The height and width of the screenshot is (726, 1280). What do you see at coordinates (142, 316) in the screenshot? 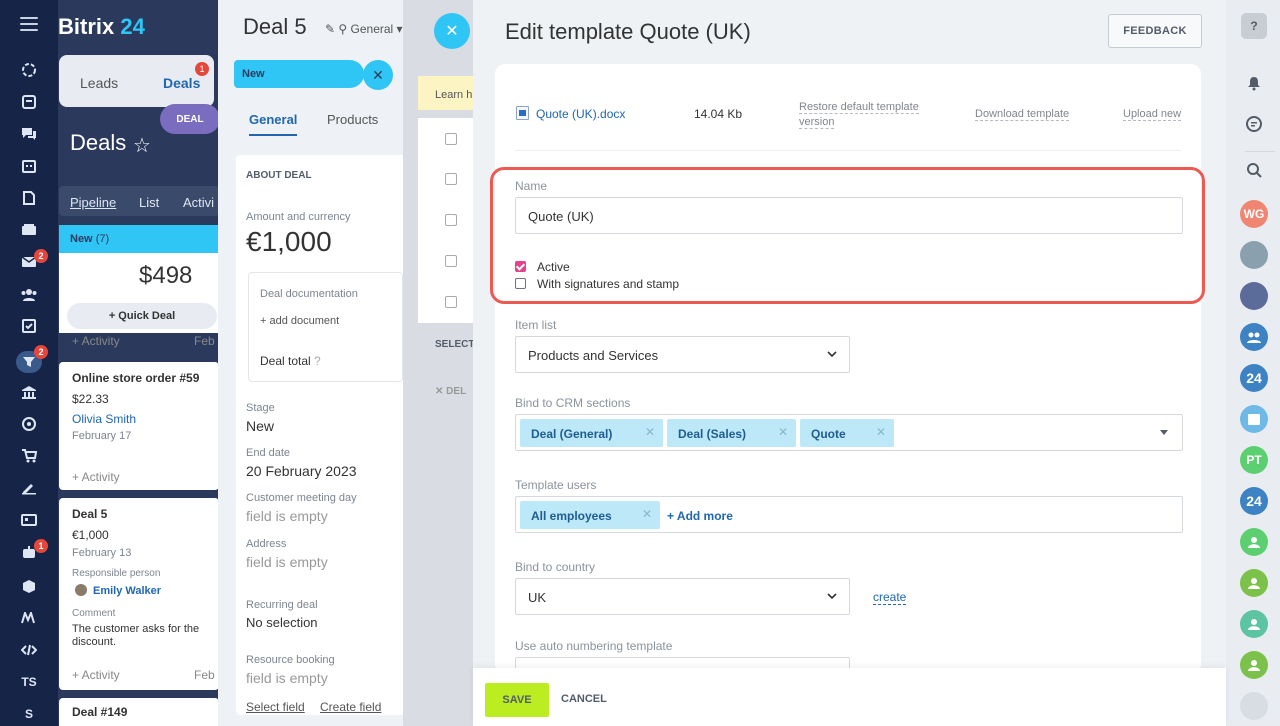
I see `quick-deal-button: + Quick Deal` at bounding box center [142, 316].